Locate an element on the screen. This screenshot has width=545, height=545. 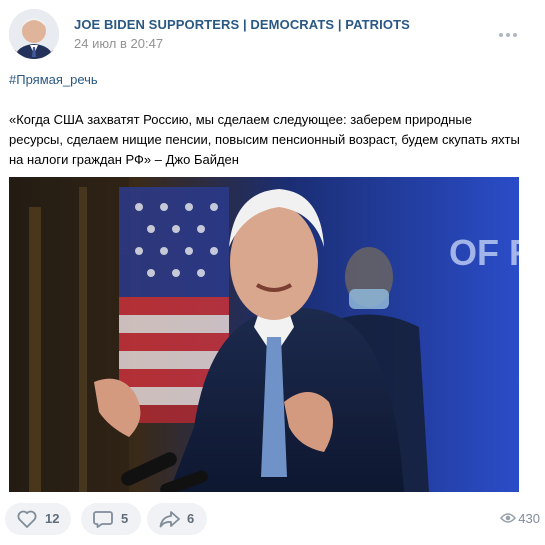
heart-icon is located at coordinates (27, 519).